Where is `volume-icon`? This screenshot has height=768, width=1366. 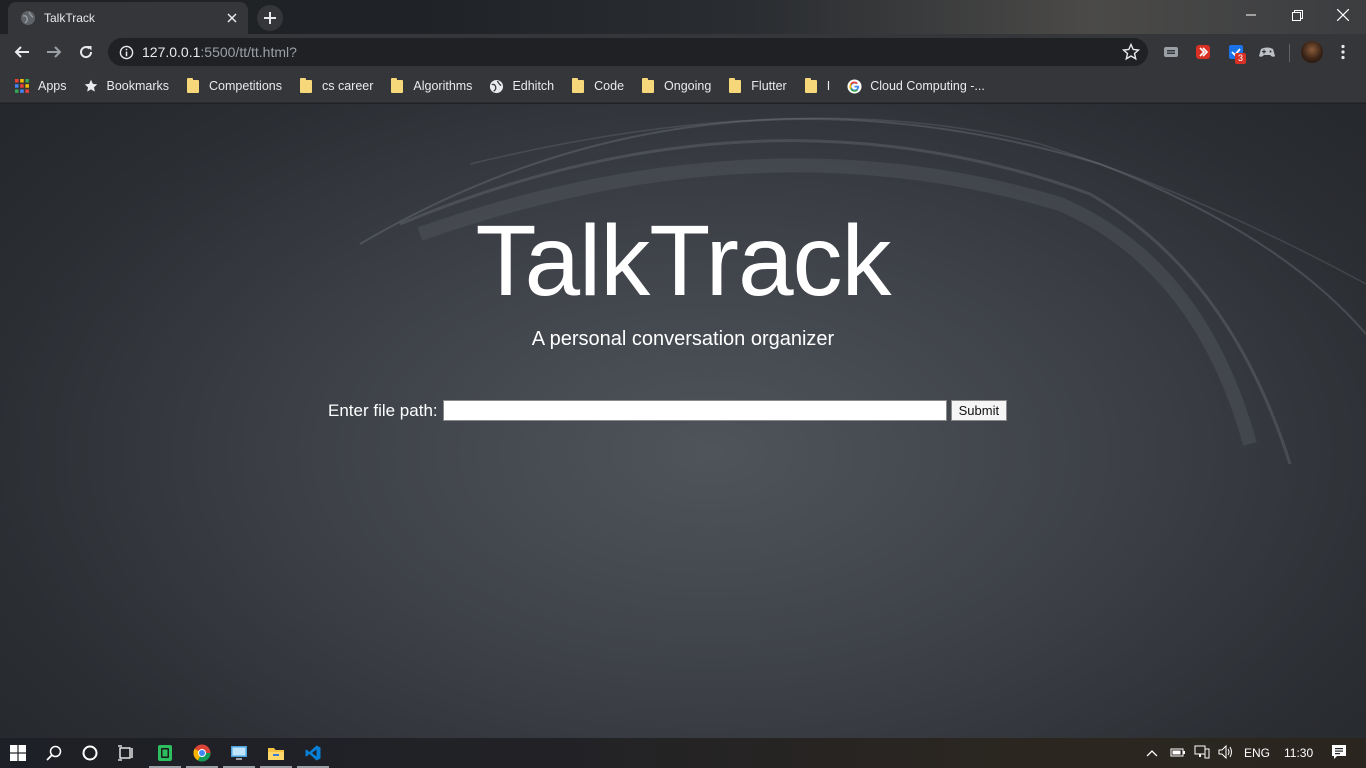
volume-icon is located at coordinates (1226, 753).